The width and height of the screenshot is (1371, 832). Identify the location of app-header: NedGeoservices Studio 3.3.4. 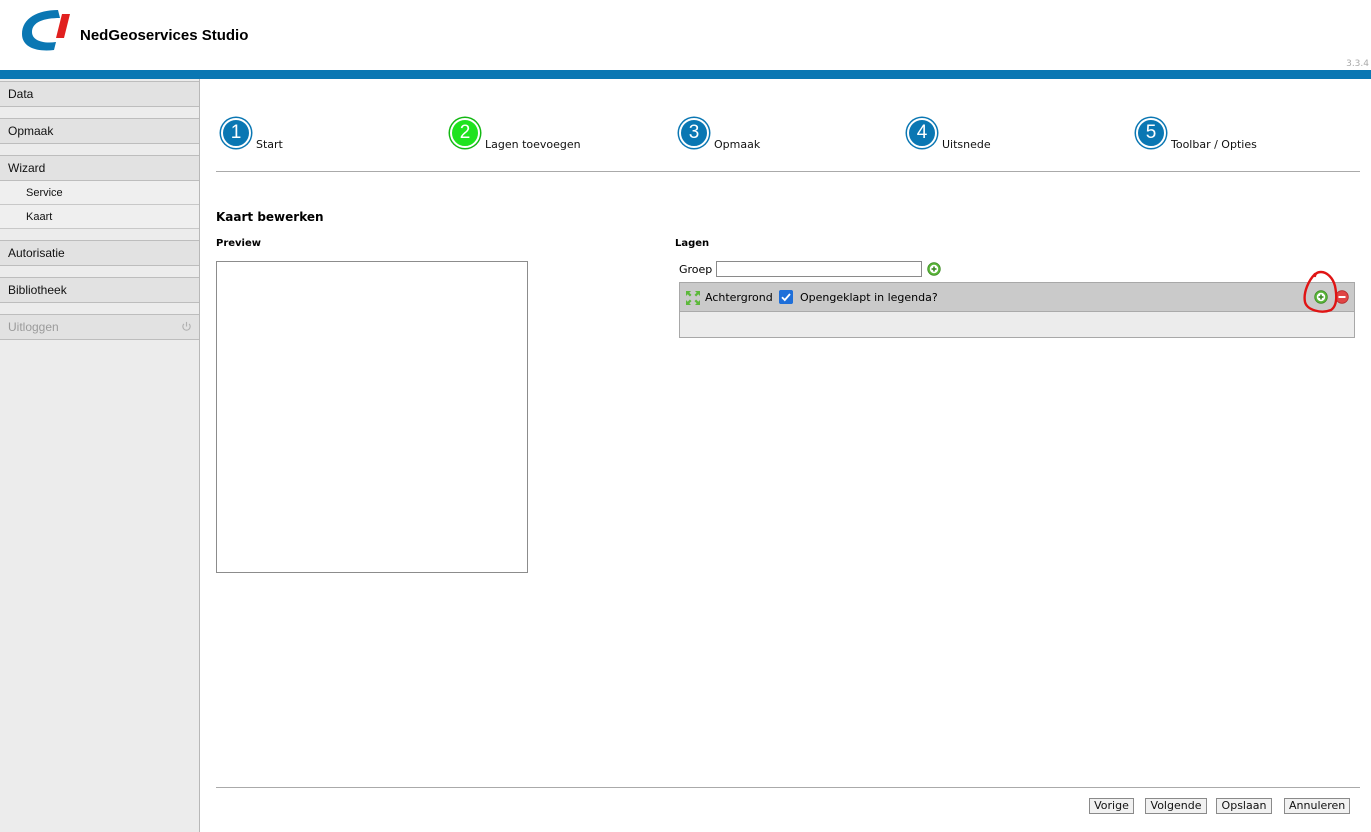
(685, 35).